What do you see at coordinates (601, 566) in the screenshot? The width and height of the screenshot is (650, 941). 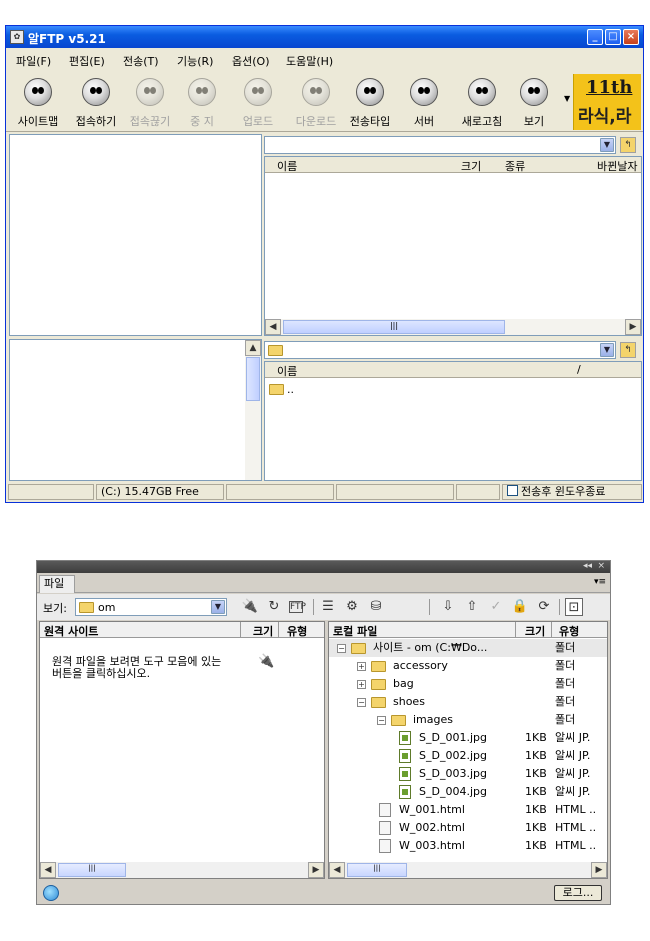 I see `close-icon: ×` at bounding box center [601, 566].